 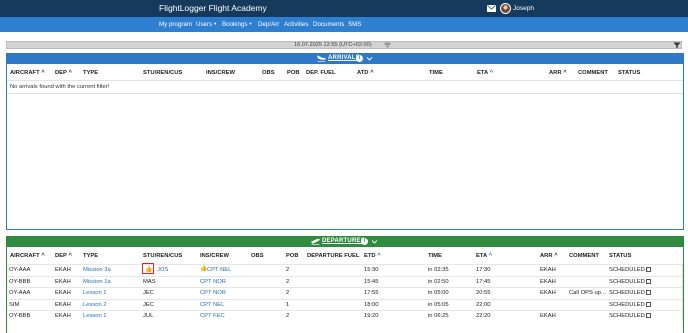 I want to click on filter-icon, so click(x=677, y=45).